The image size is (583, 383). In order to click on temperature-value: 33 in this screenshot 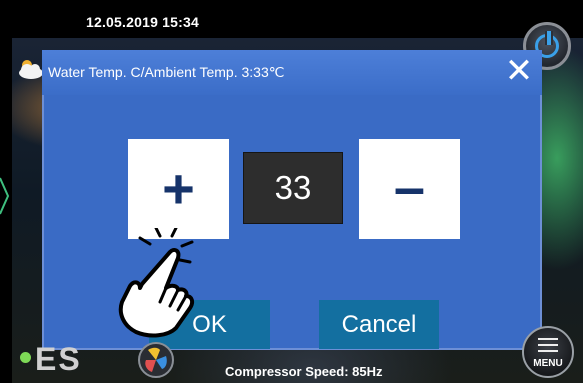, I will do `click(293, 188)`.